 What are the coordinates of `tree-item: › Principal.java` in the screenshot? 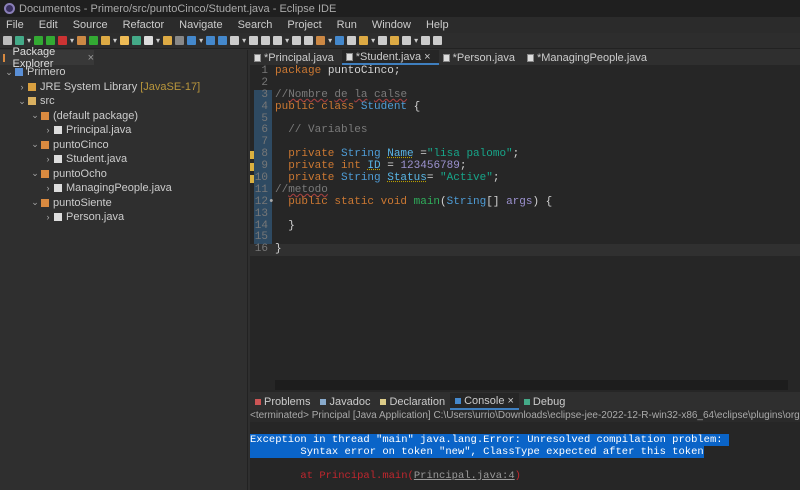 It's located at (123, 130).